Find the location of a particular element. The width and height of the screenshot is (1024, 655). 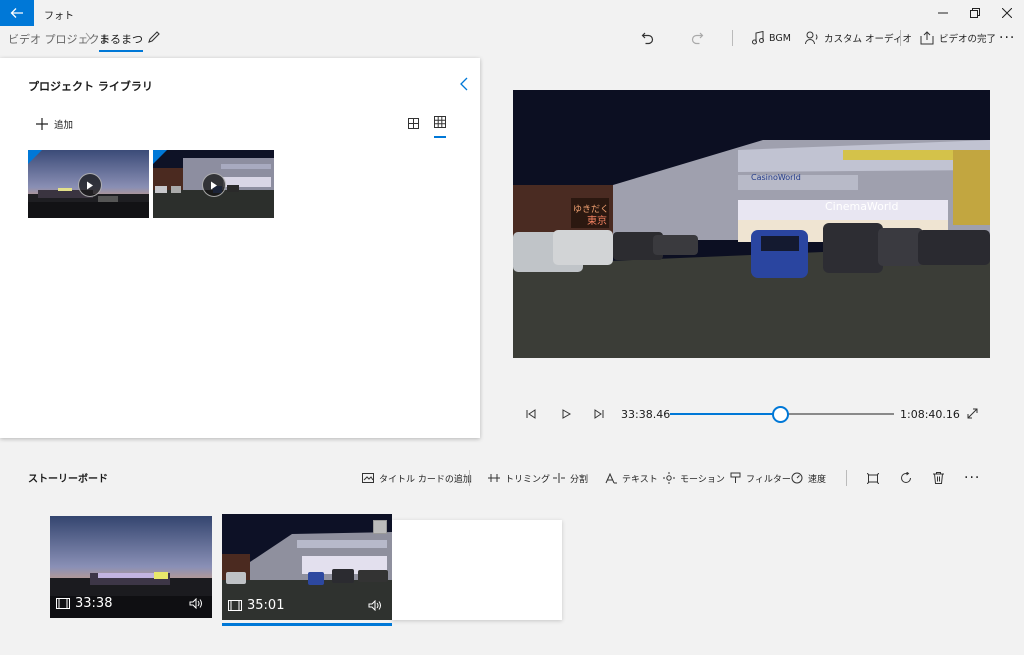

clip-duration-label: 35:01 is located at coordinates (256, 605).